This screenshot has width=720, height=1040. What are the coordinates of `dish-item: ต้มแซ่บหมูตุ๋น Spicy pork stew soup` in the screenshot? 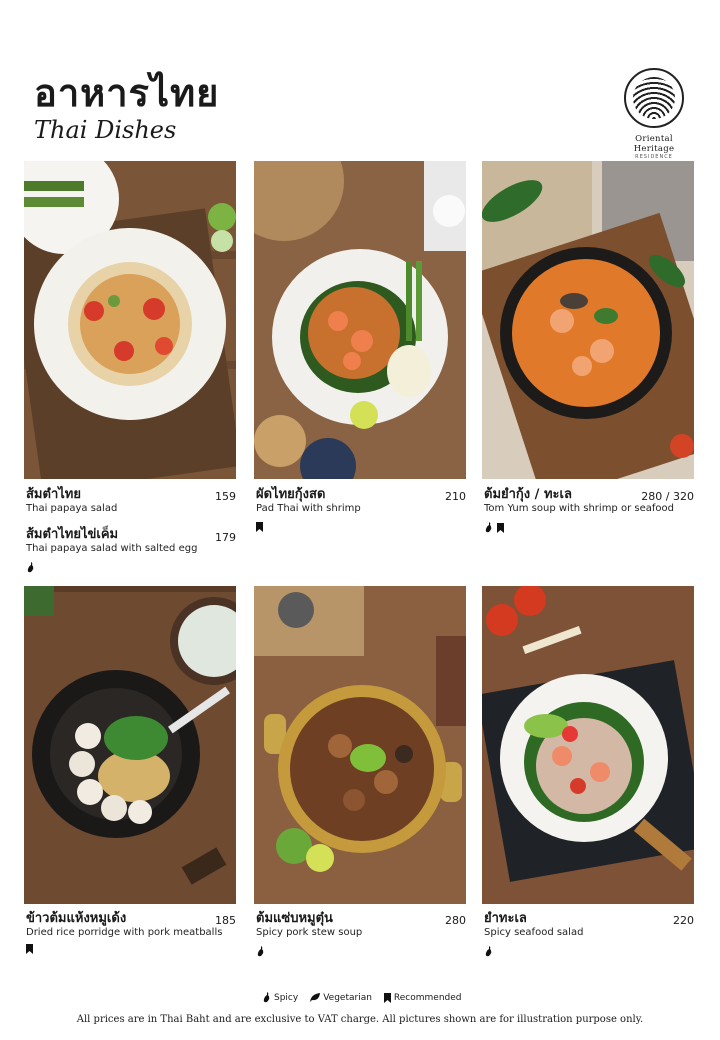 It's located at (309, 925).